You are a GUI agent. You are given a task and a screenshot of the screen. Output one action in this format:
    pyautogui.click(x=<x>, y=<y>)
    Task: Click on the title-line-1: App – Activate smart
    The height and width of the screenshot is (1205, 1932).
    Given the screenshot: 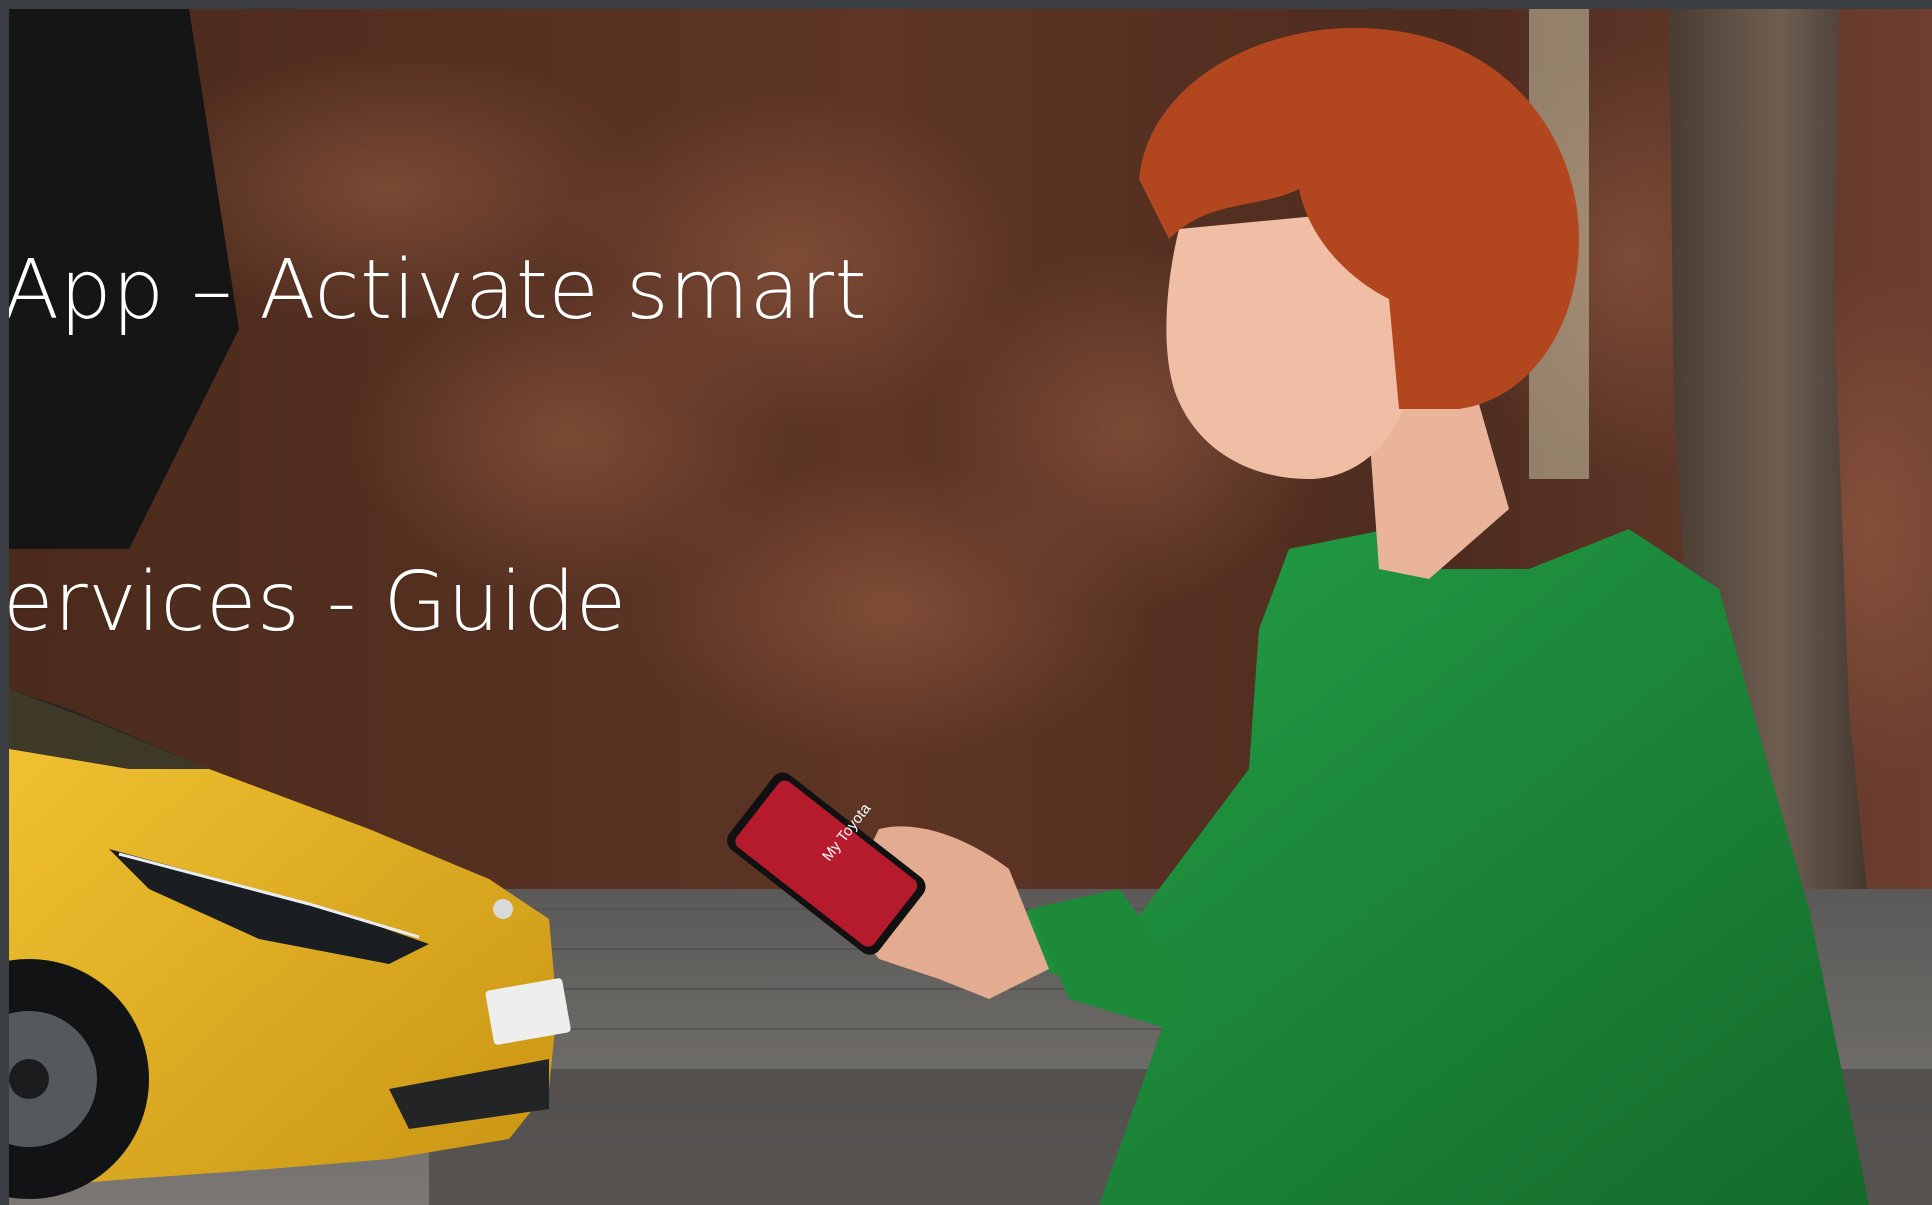 What is the action you would take?
    pyautogui.click(x=438, y=290)
    